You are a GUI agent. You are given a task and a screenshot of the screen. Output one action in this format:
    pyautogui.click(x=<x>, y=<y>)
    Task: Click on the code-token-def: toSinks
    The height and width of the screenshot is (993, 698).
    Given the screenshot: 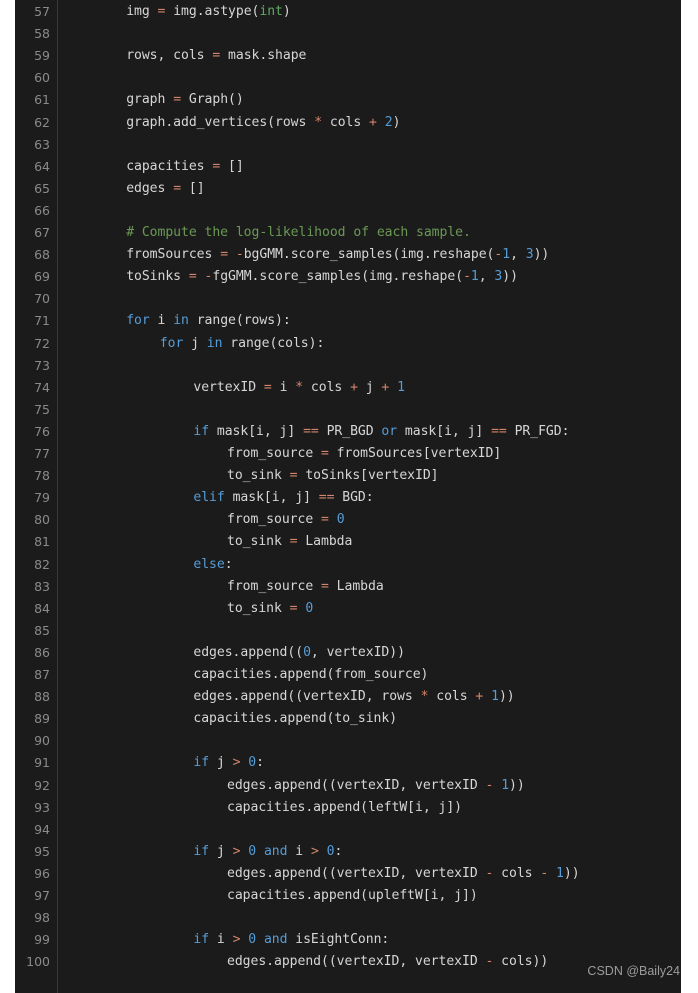 What is the action you would take?
    pyautogui.click(x=157, y=277)
    